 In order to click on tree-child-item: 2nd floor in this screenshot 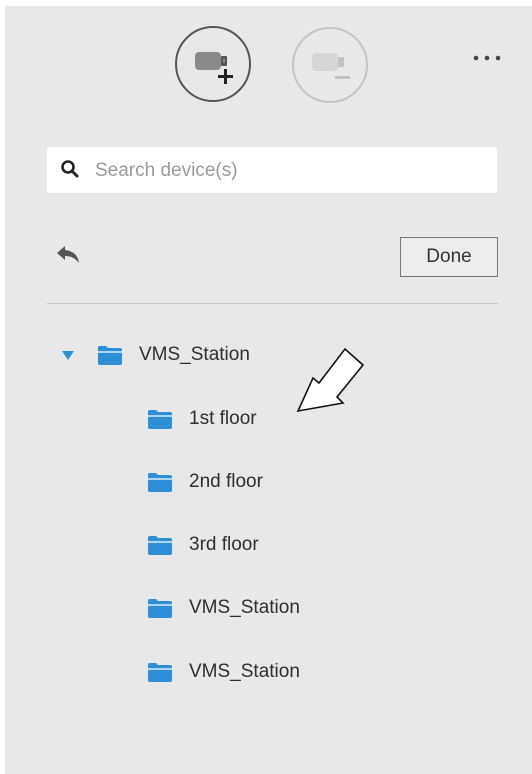, I will do `click(205, 482)`.